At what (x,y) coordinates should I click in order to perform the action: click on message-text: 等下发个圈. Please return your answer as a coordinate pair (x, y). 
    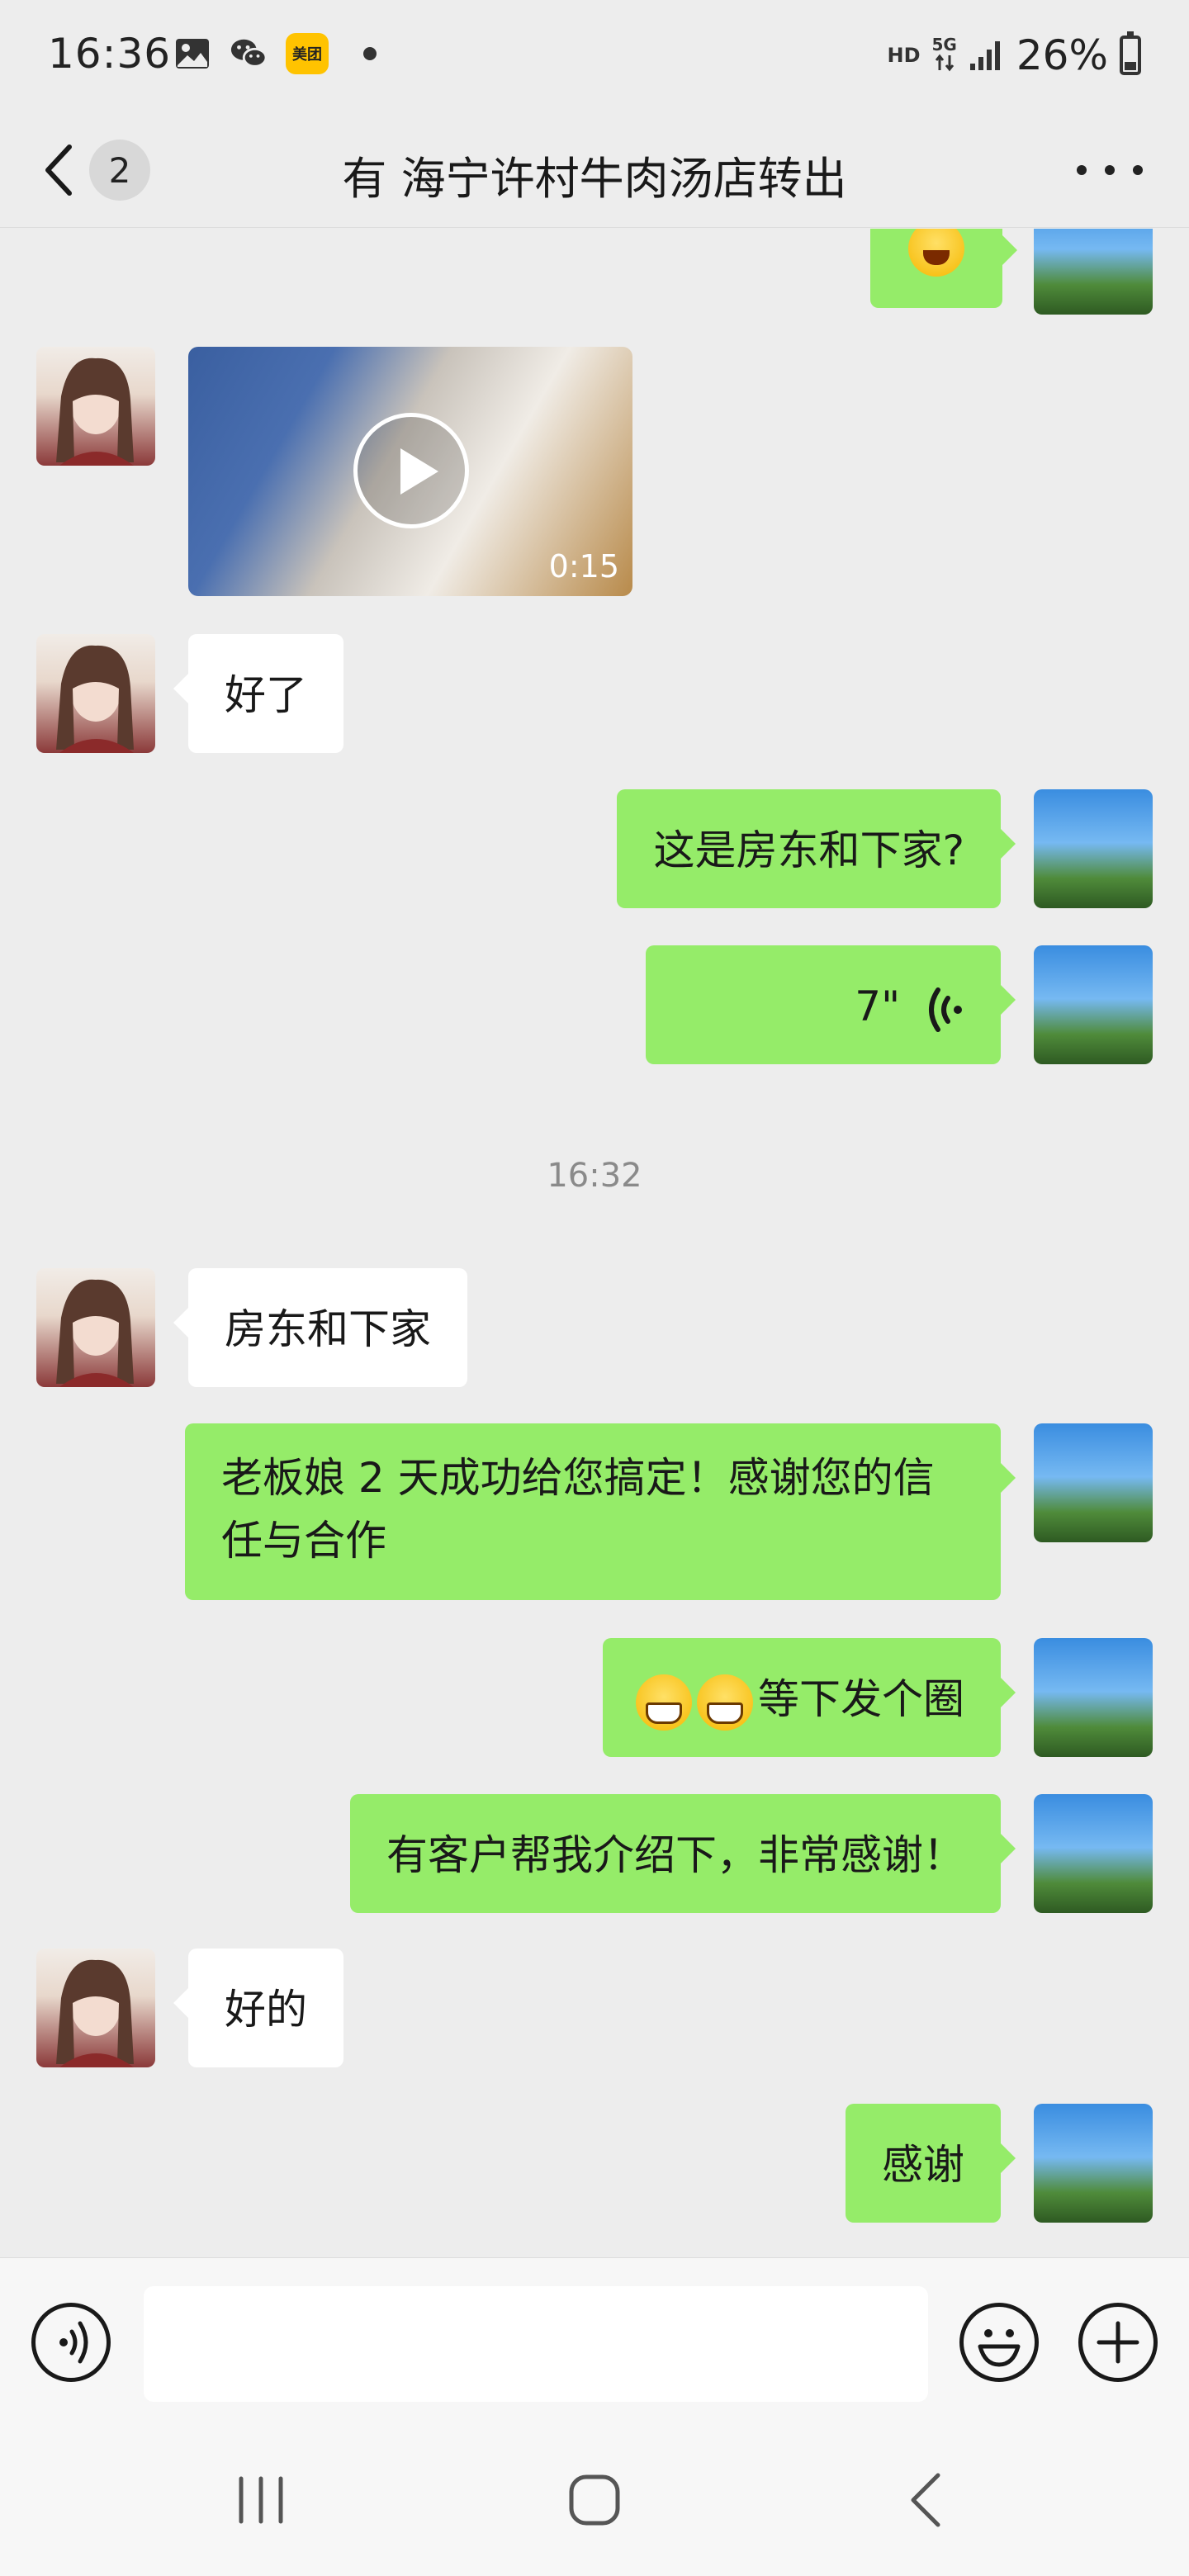
    Looking at the image, I should click on (861, 1699).